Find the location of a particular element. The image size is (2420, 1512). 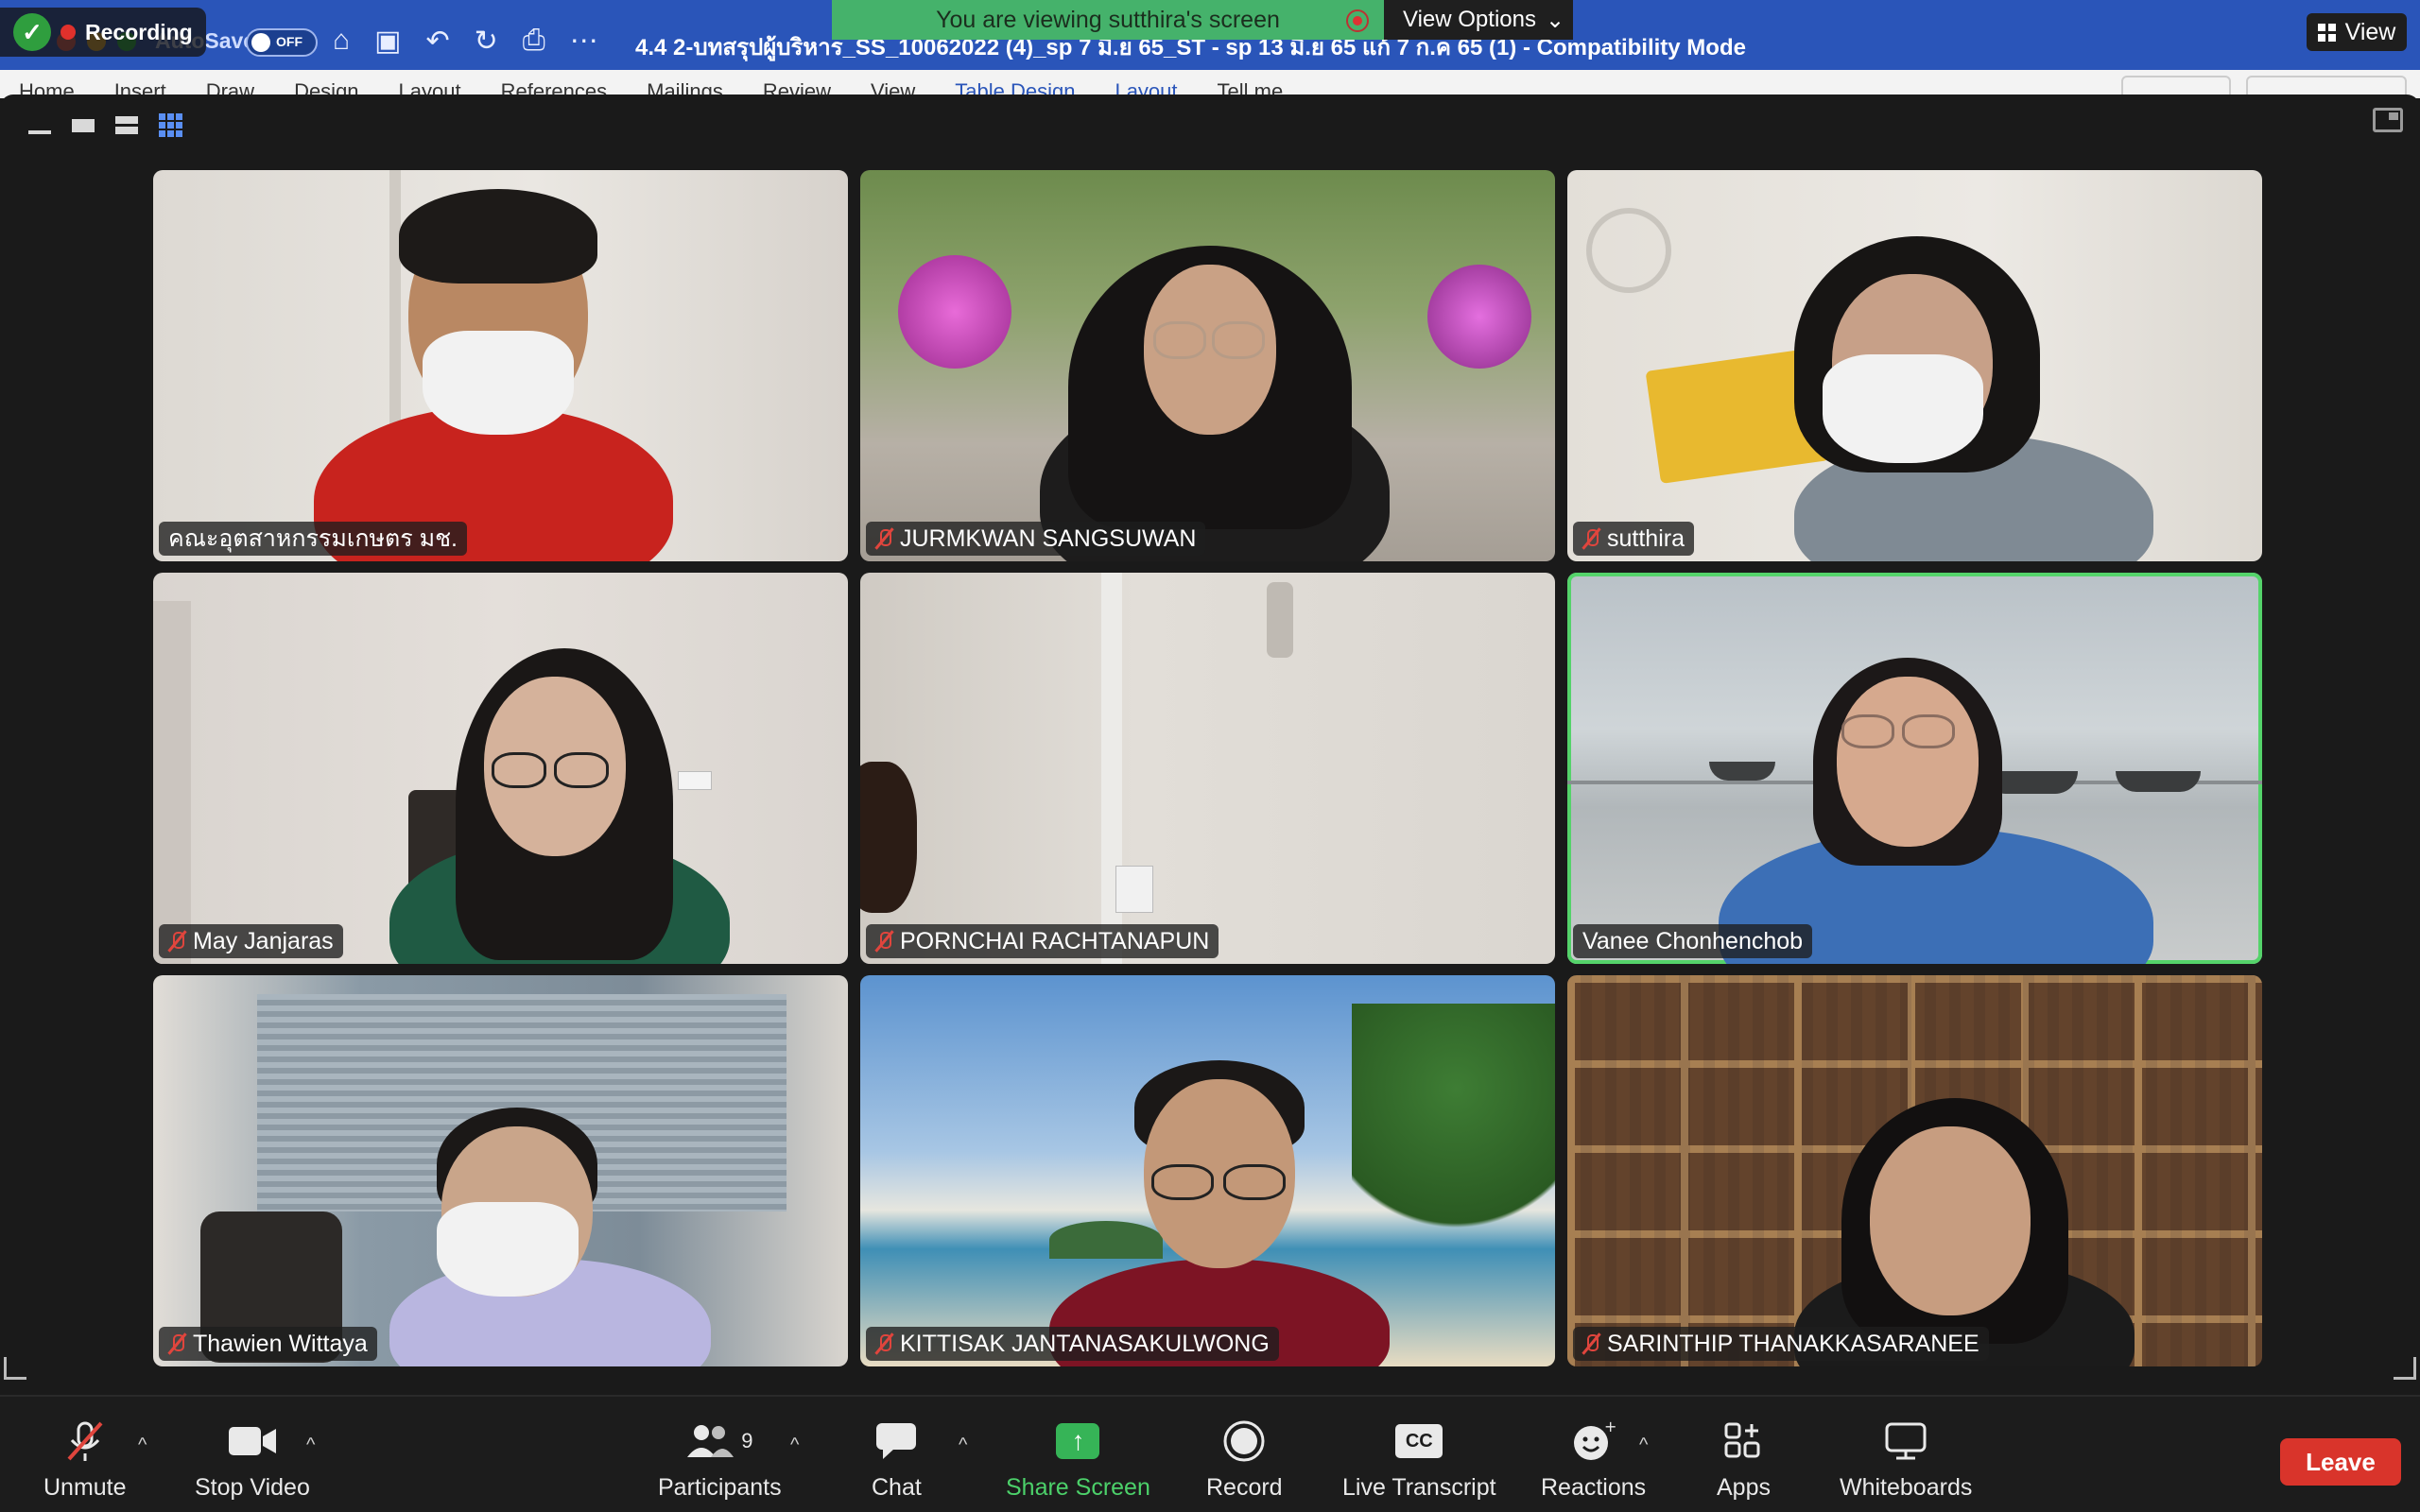

speaker-view-icon is located at coordinates (84, 125).